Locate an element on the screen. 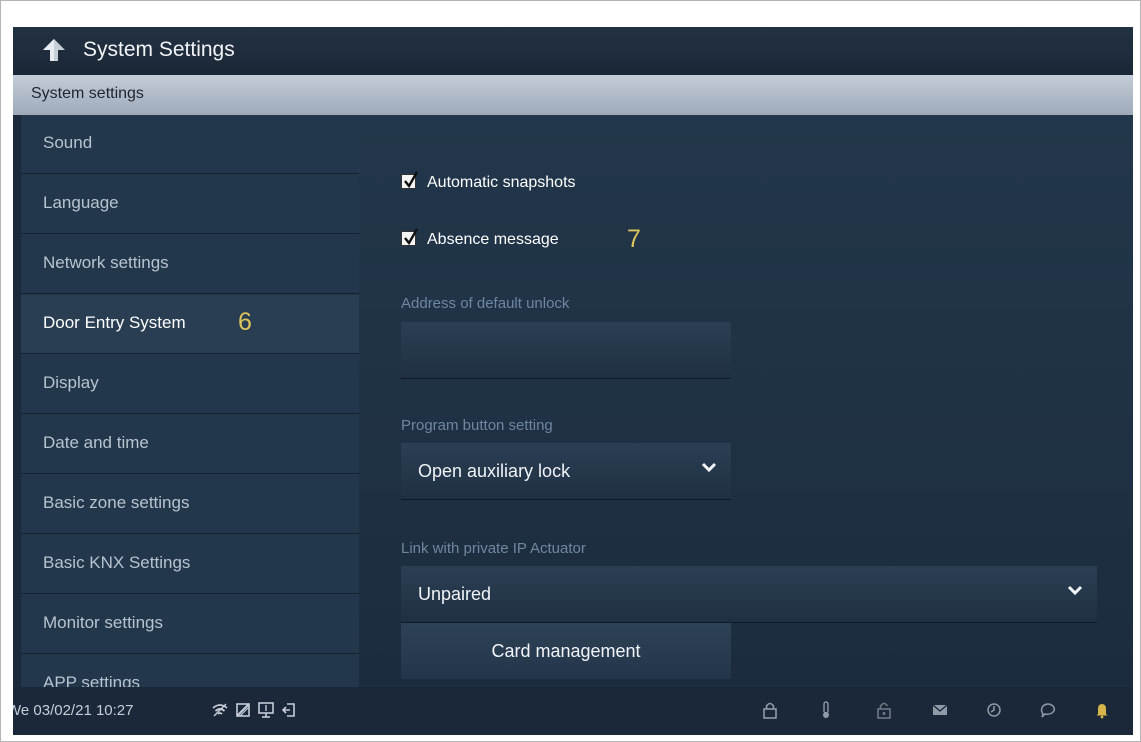  message-icon is located at coordinates (1048, 710).